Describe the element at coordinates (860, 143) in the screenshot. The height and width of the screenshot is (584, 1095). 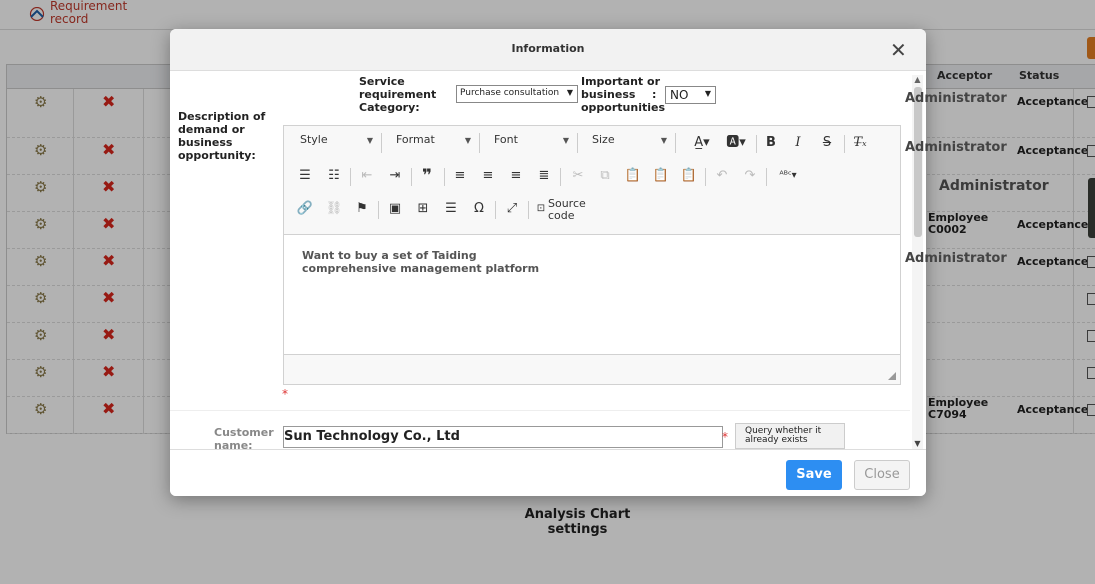
I see `remove-format-icon: T̶ₓ` at that location.